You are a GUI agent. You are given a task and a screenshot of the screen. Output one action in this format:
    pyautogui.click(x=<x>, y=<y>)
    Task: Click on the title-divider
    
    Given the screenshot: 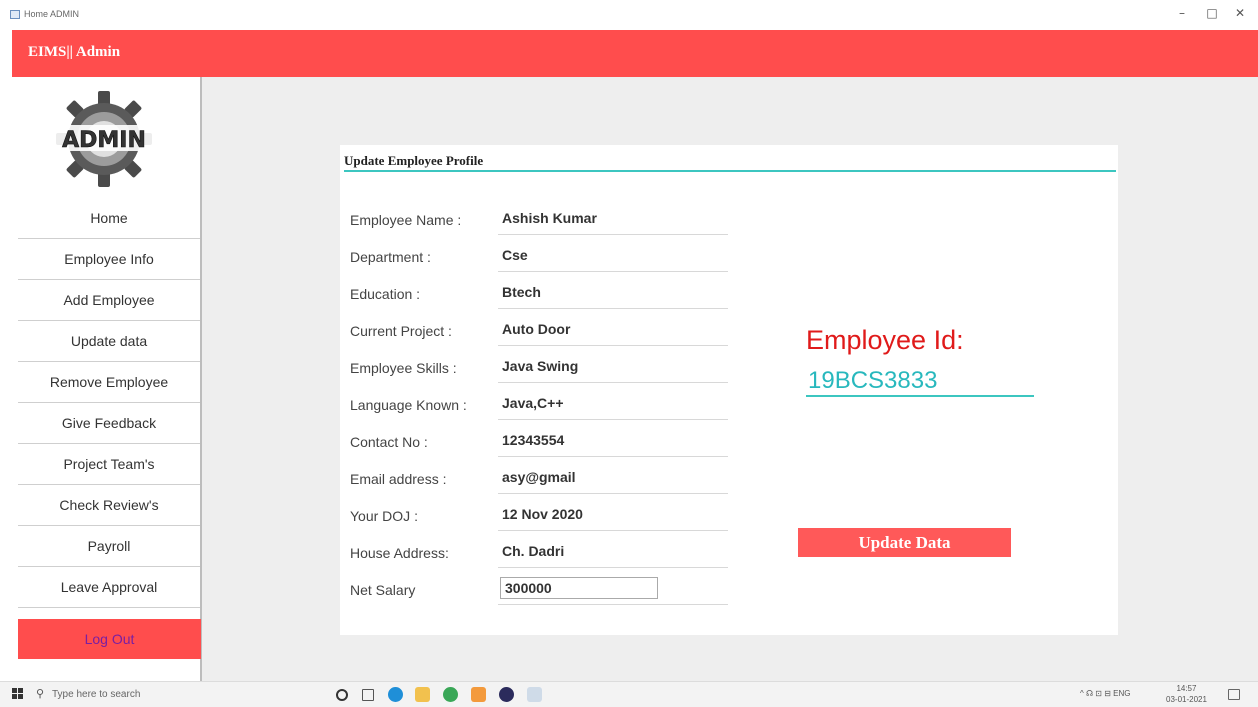 What is the action you would take?
    pyautogui.click(x=730, y=171)
    